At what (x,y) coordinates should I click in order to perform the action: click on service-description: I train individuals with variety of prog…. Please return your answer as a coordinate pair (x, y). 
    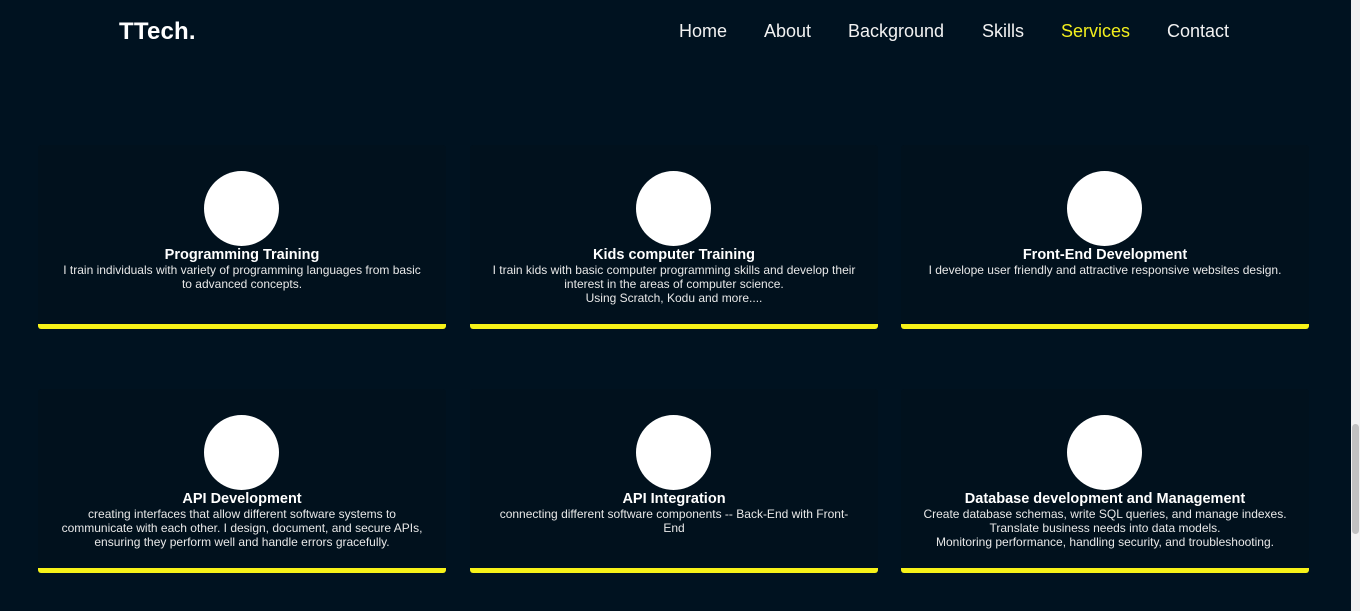
    Looking at the image, I should click on (242, 277).